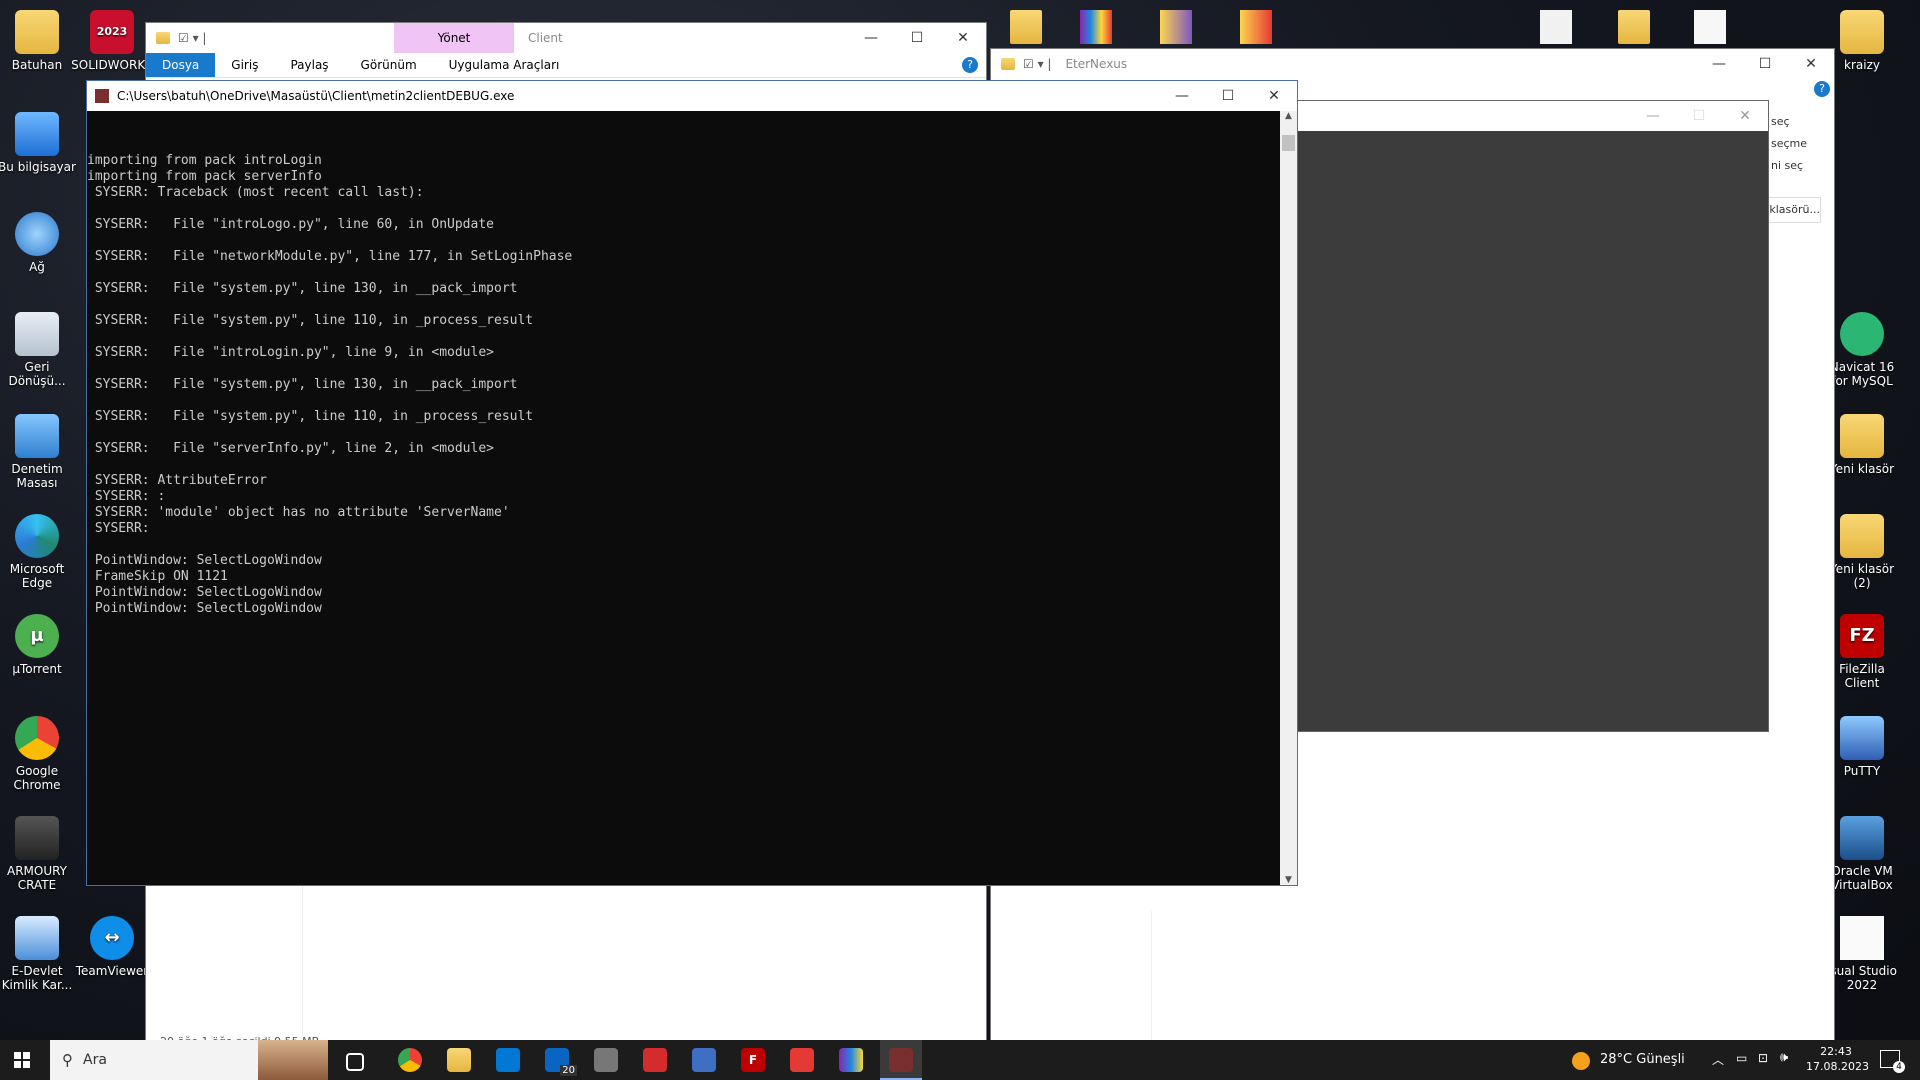 This screenshot has height=1080, width=1920. Describe the element at coordinates (309, 65) in the screenshot. I see `tab-paylas: Paylaş` at that location.